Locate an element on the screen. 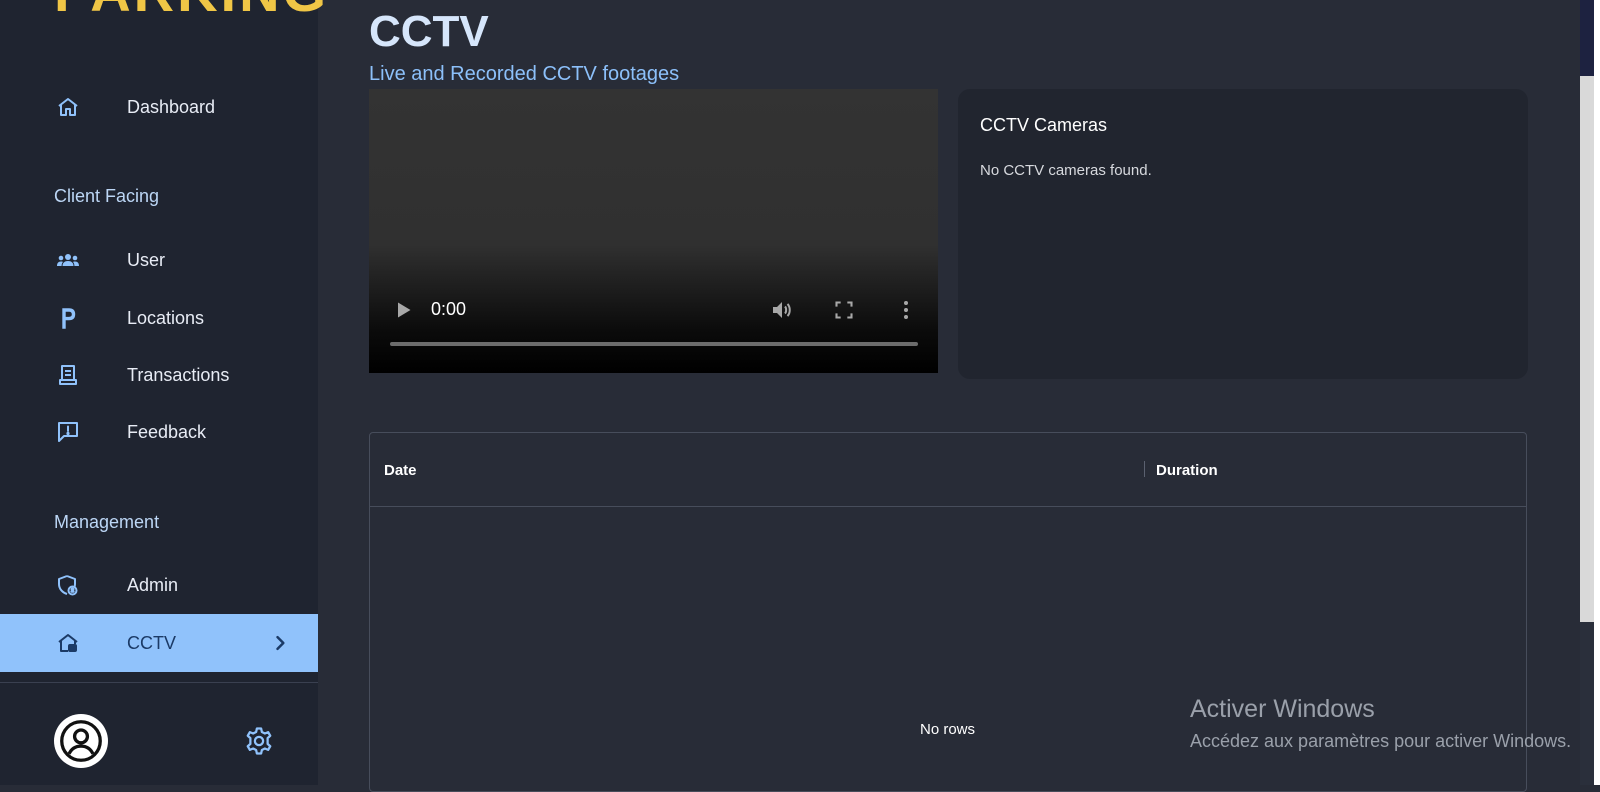 Image resolution: width=1600 pixels, height=792 pixels. cameras-title: CCTV Cameras is located at coordinates (1044, 125).